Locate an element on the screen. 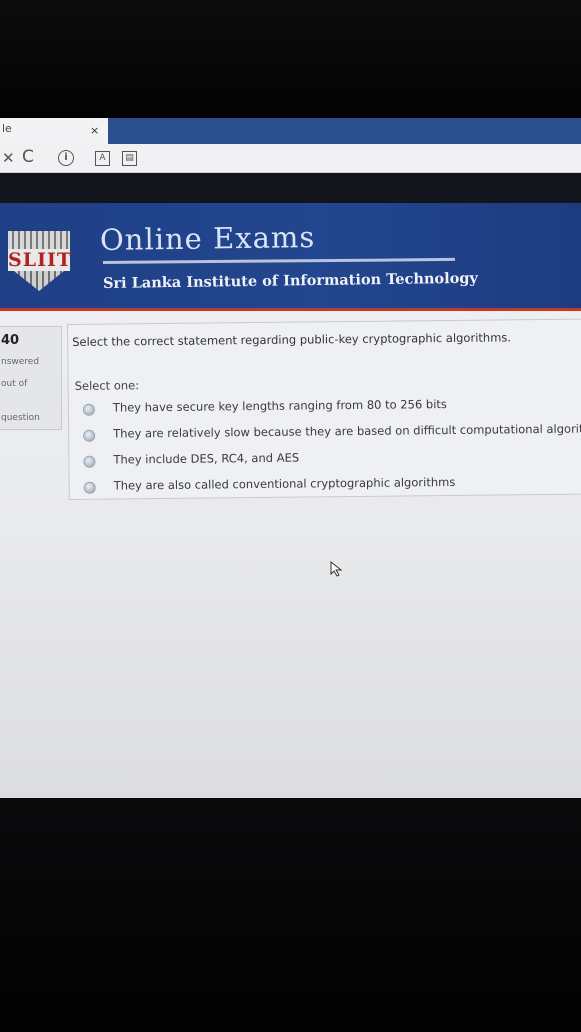 The height and width of the screenshot is (1032, 581). question-number: 40 is located at coordinates (10, 340).